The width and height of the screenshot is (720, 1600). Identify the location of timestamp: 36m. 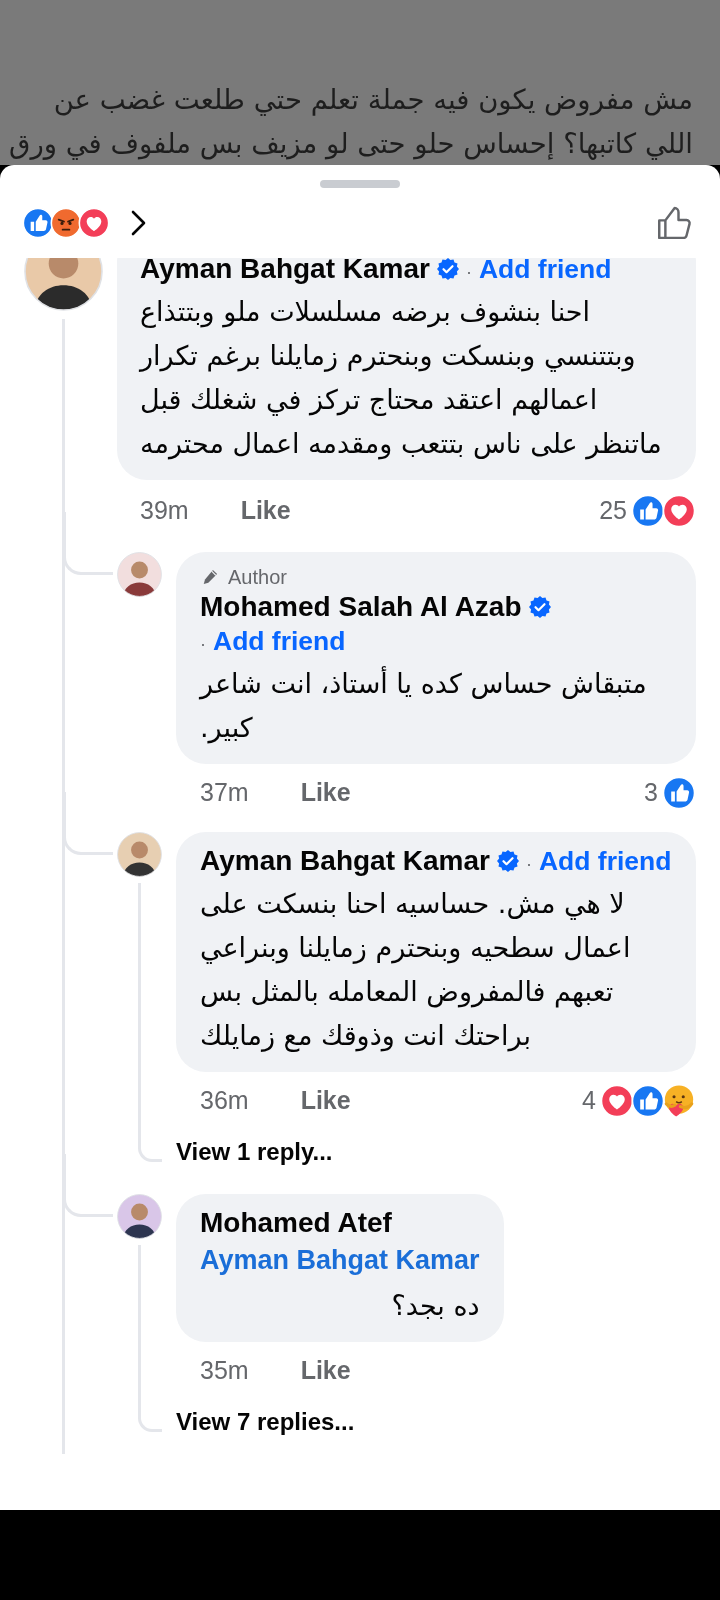
(224, 1101).